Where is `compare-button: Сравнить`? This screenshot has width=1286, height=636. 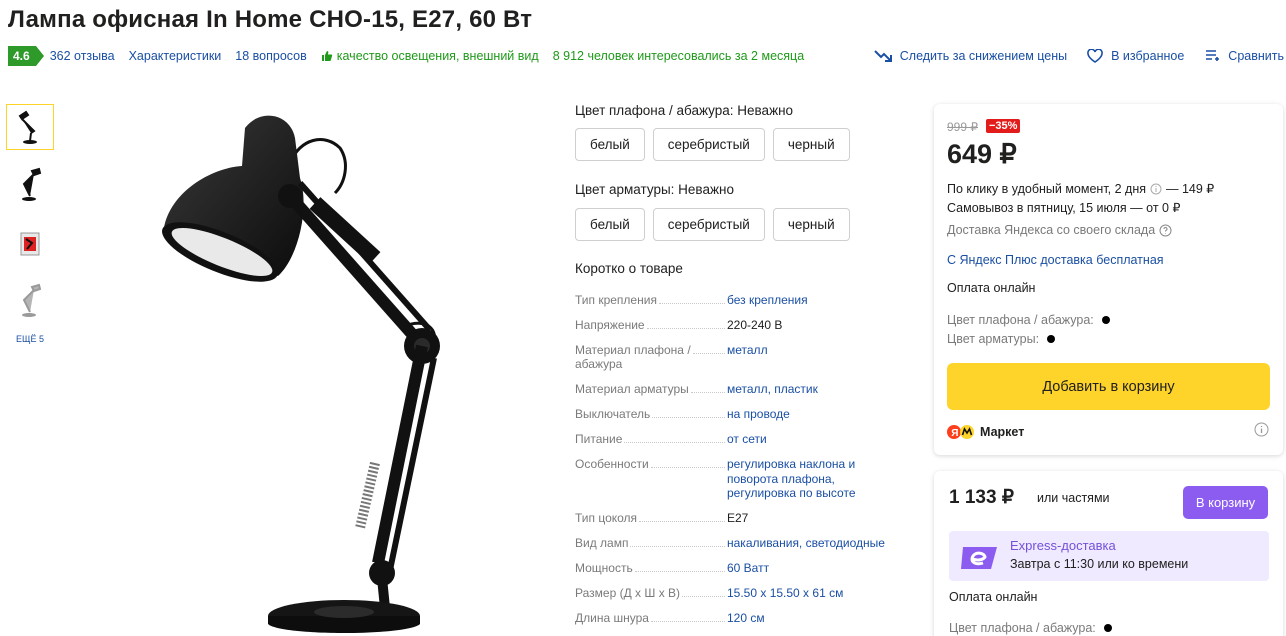 compare-button: Сравнить is located at coordinates (1244, 56).